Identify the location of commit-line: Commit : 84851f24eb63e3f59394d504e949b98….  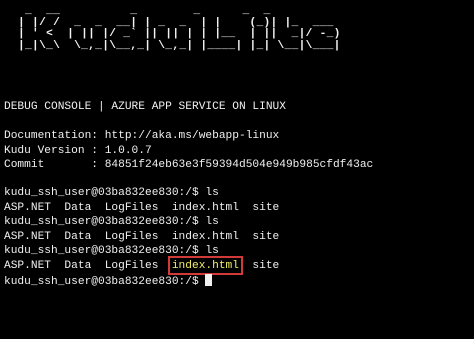
(189, 165).